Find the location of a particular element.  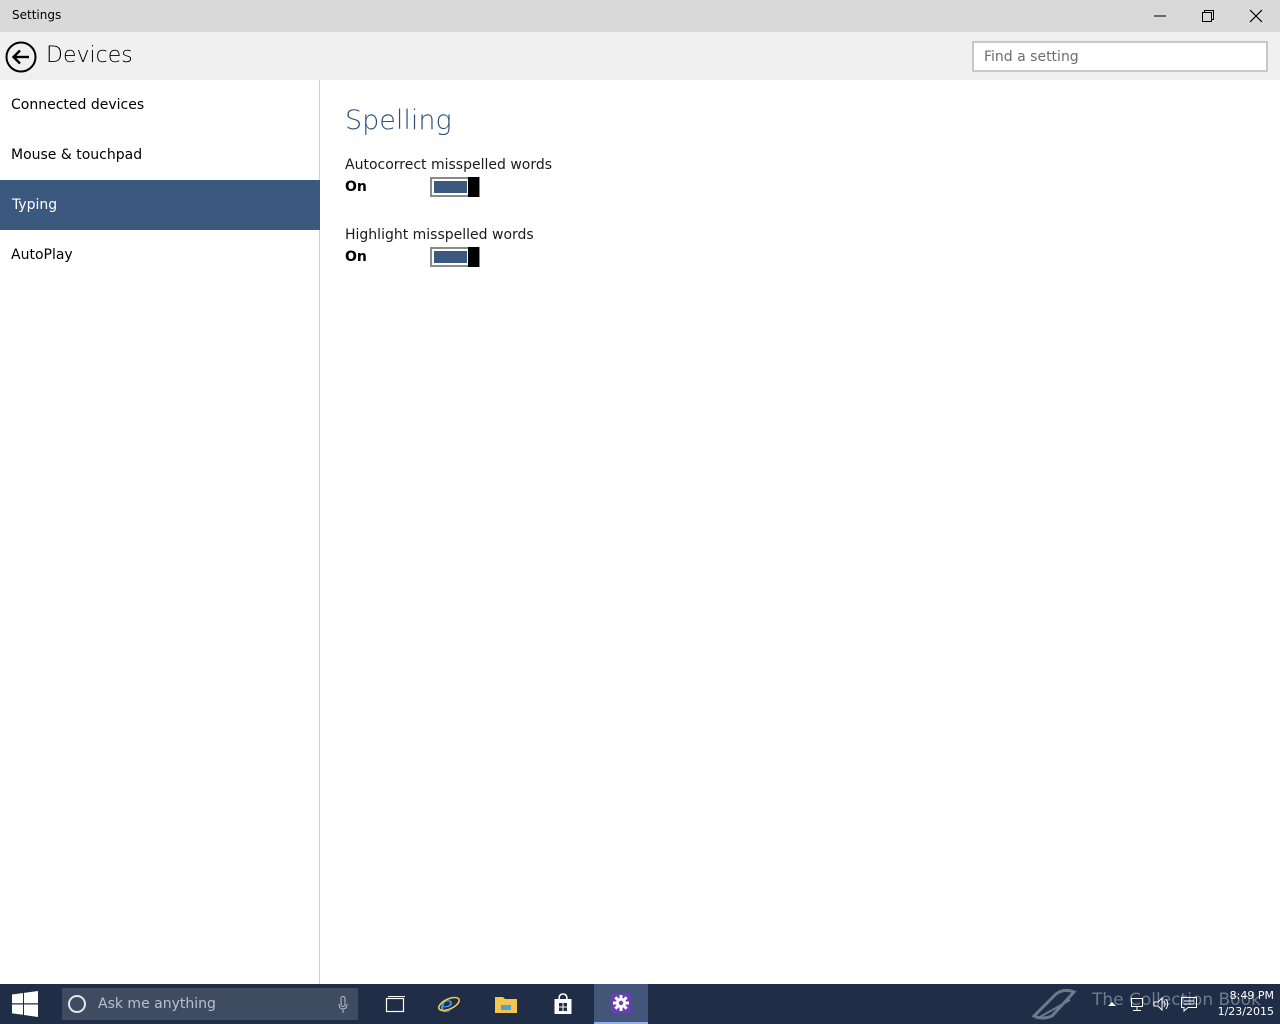

minimize-button is located at coordinates (1160, 16).